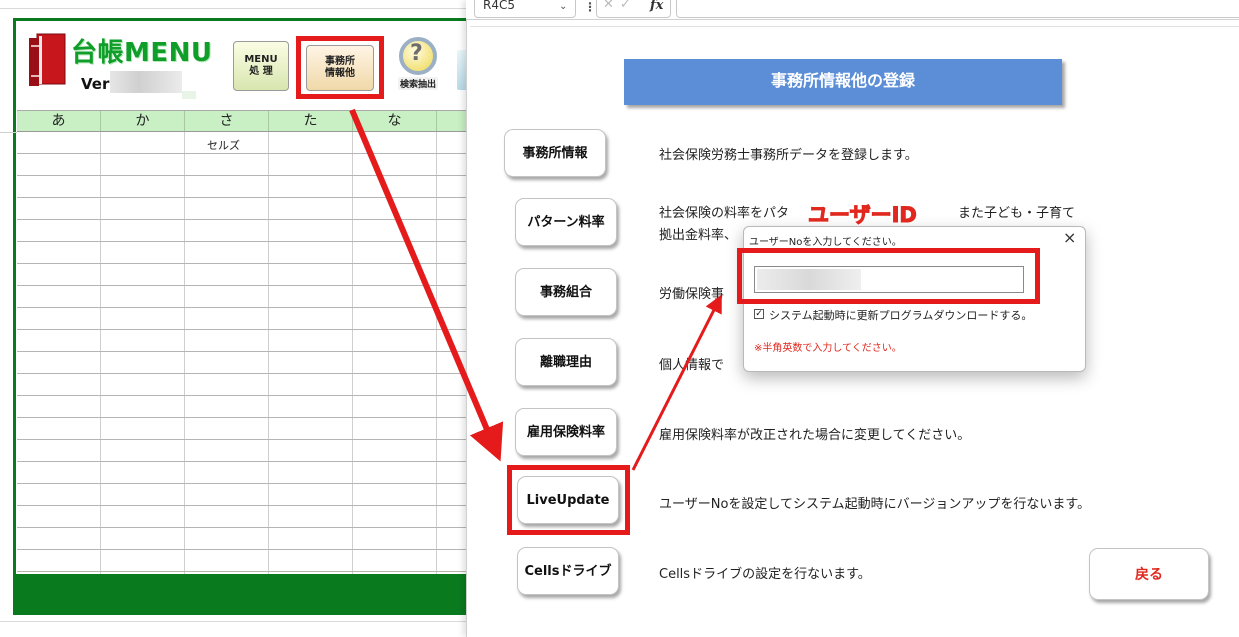 This screenshot has width=1239, height=637. Describe the element at coordinates (566, 362) in the screenshot. I see `resignation-reason-button: 離職理由` at that location.